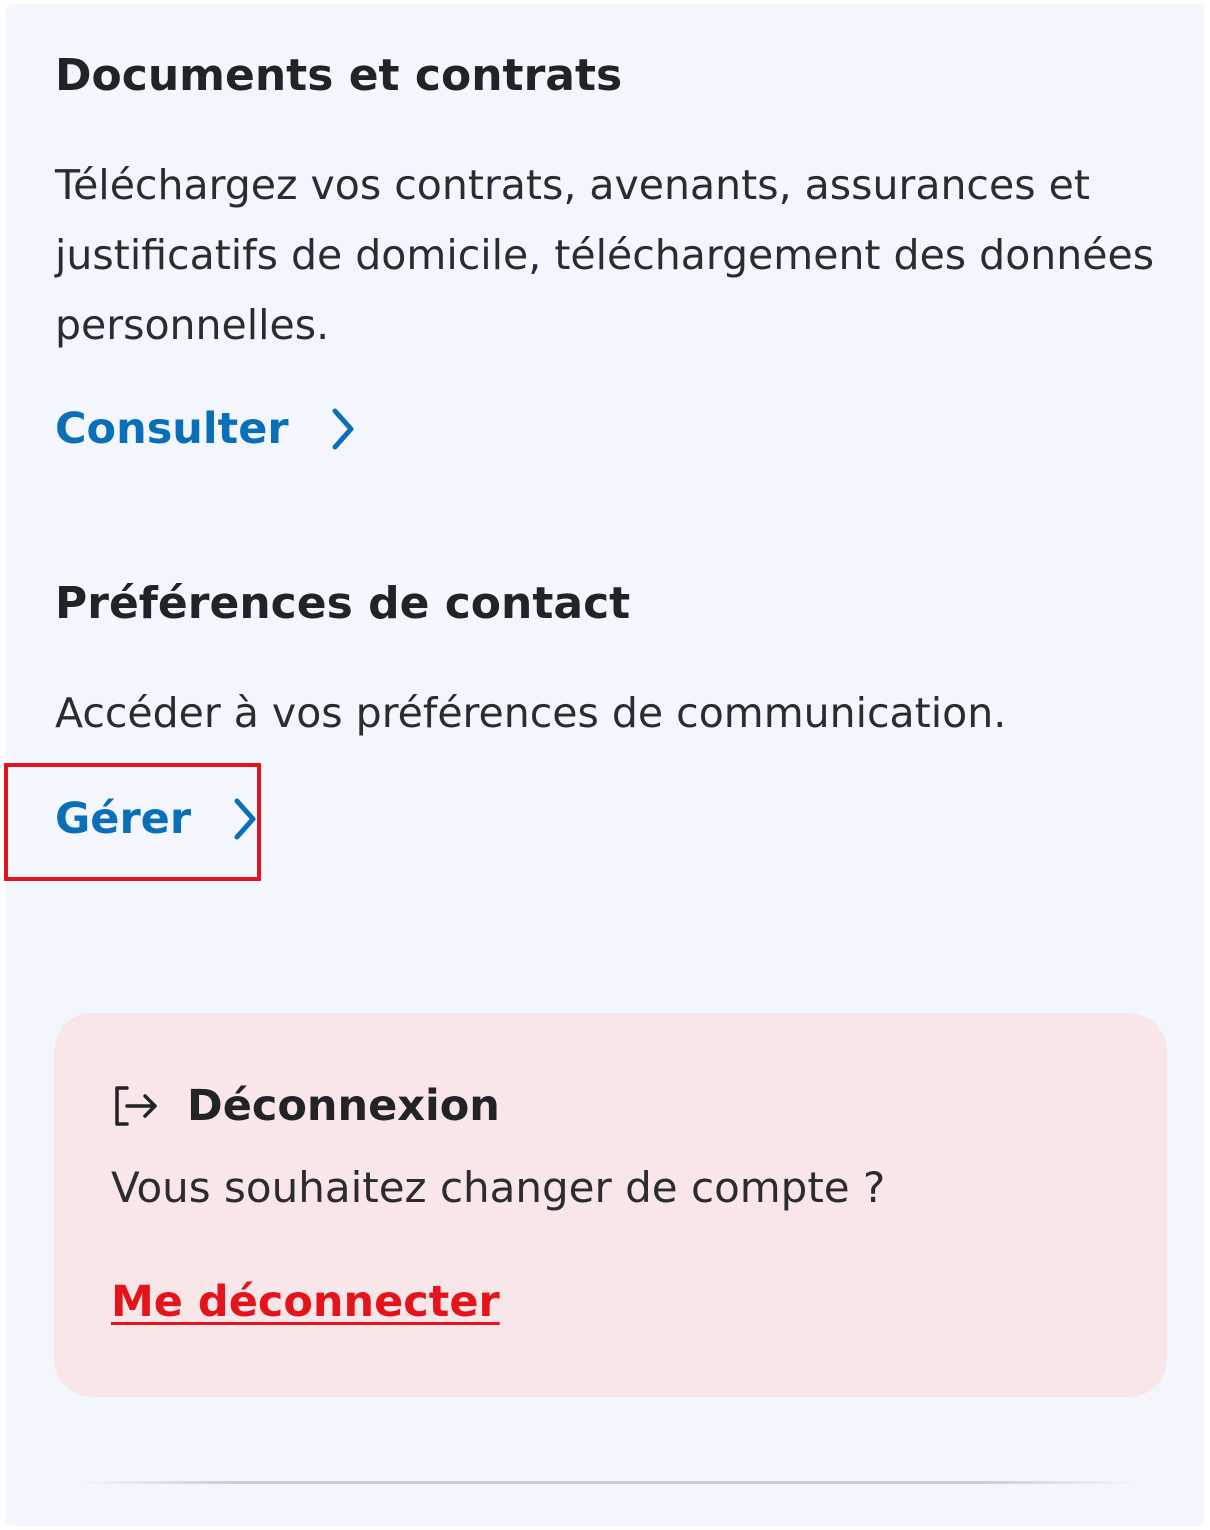 The width and height of the screenshot is (1210, 1530). What do you see at coordinates (343, 603) in the screenshot?
I see `contact-preferences-title: Préférences de contact` at bounding box center [343, 603].